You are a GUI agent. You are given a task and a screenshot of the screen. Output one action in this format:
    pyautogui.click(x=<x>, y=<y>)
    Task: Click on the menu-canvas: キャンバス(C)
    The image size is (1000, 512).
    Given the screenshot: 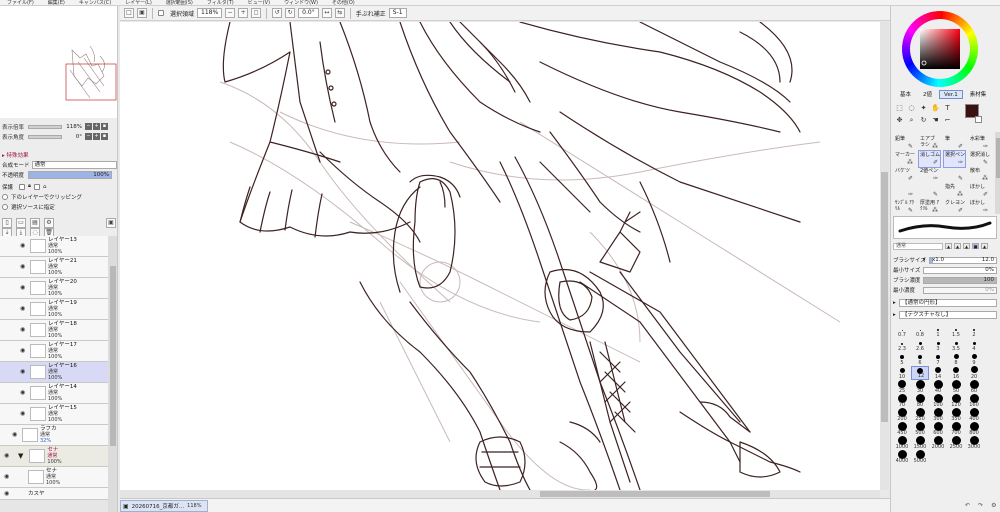 What is the action you would take?
    pyautogui.click(x=95, y=2)
    